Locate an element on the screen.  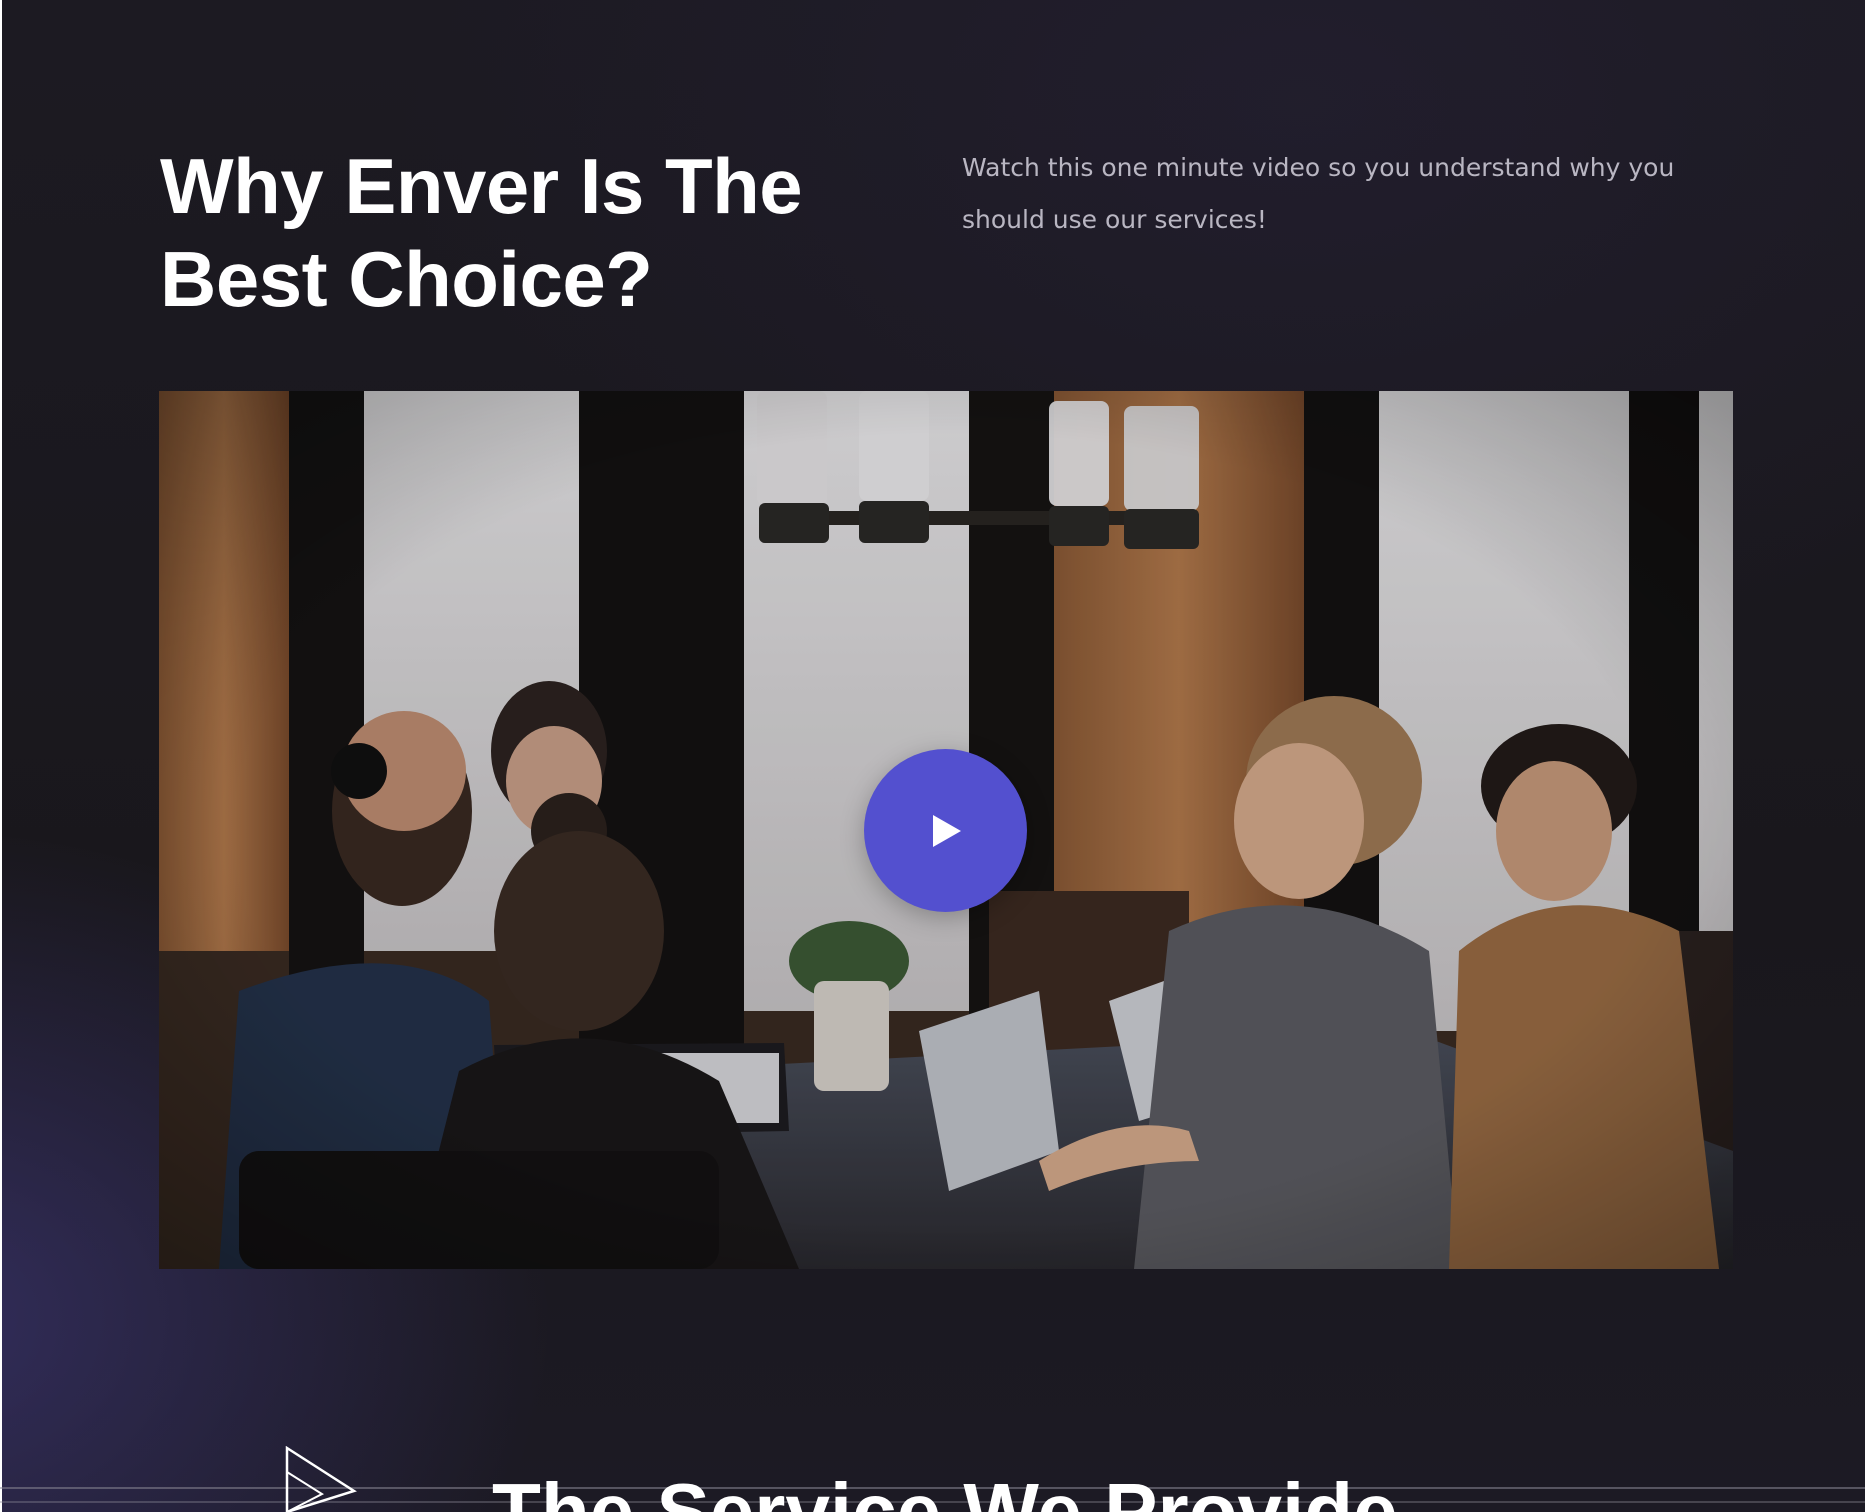
section-heading: Why Enver Is The Best Choice? is located at coordinates (481, 232).